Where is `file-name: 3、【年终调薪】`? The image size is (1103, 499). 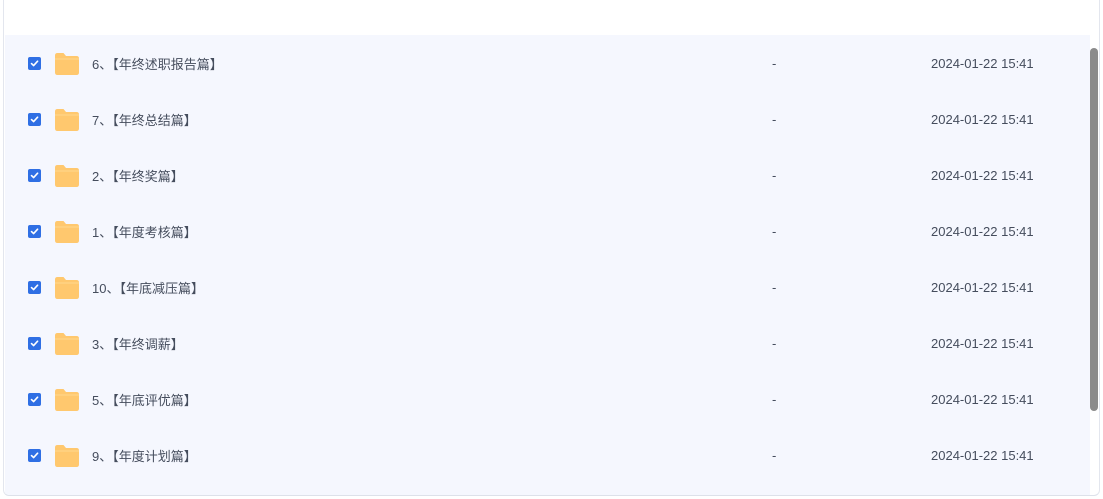 file-name: 3、【年终调薪】 is located at coordinates (138, 343).